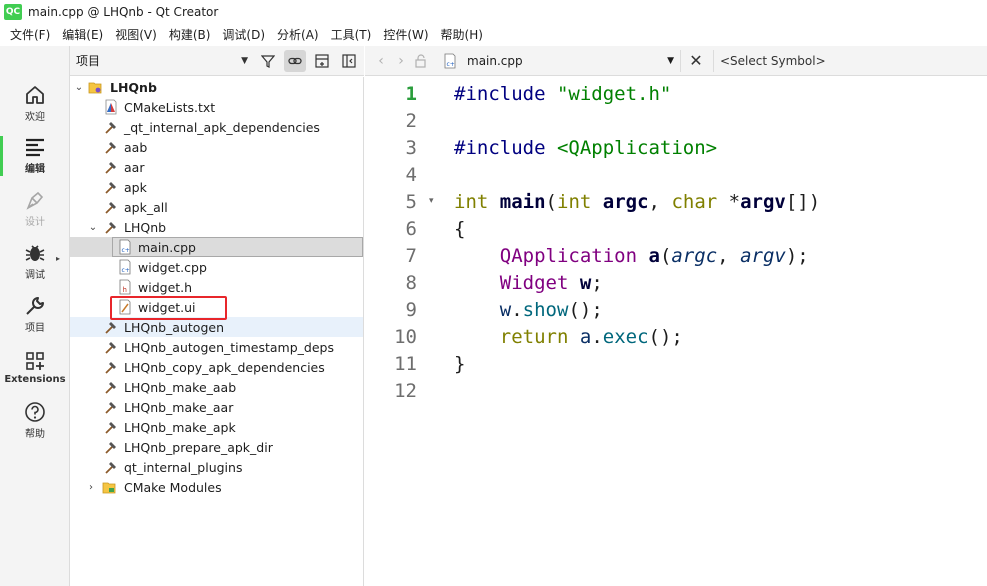 The height and width of the screenshot is (586, 987). I want to click on code-token: w, so click(505, 310).